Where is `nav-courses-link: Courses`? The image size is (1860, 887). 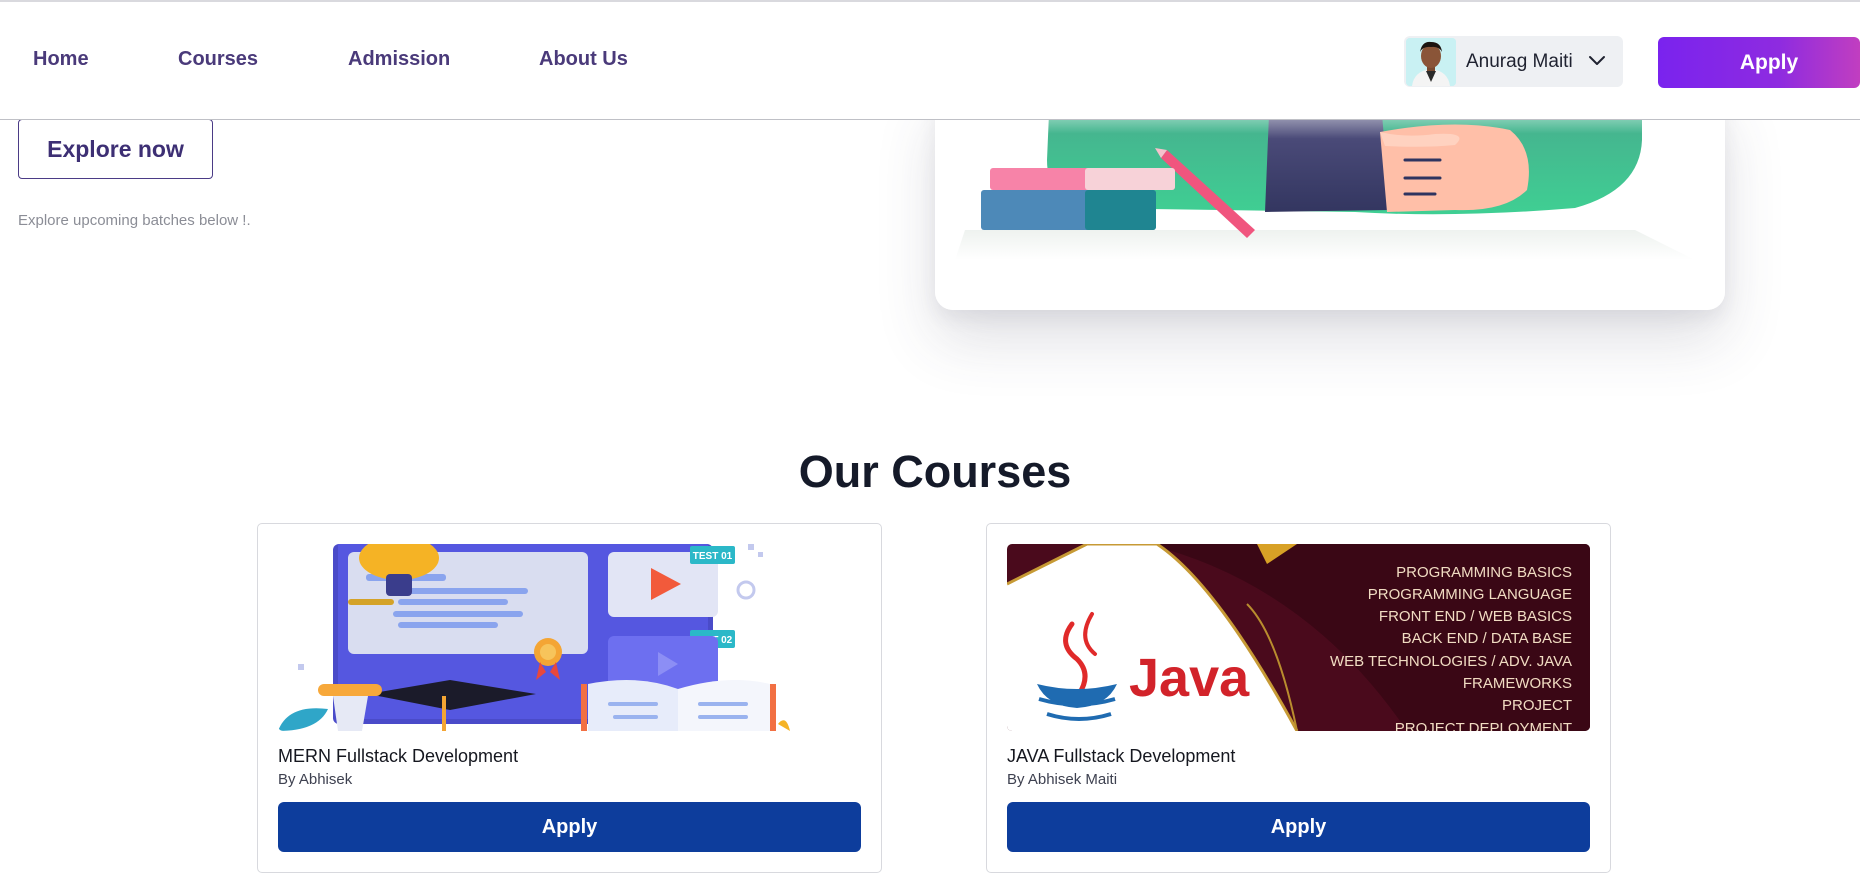 nav-courses-link: Courses is located at coordinates (218, 59).